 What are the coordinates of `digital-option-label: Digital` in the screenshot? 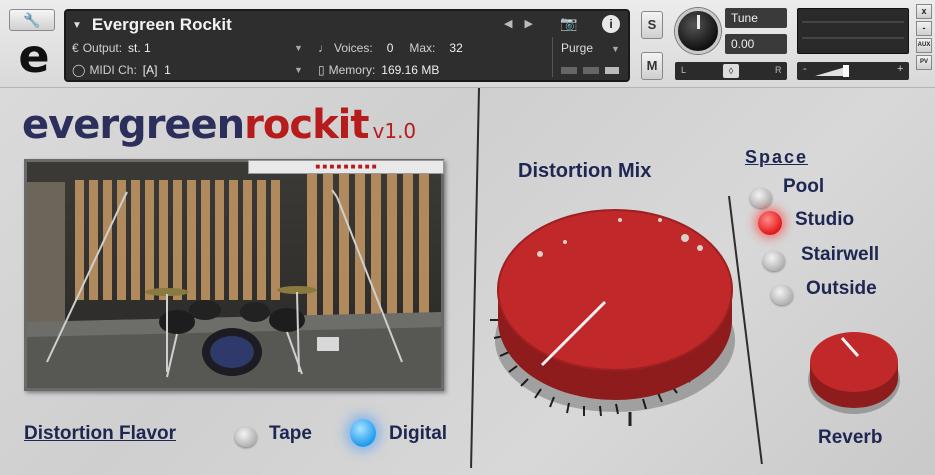 It's located at (418, 434).